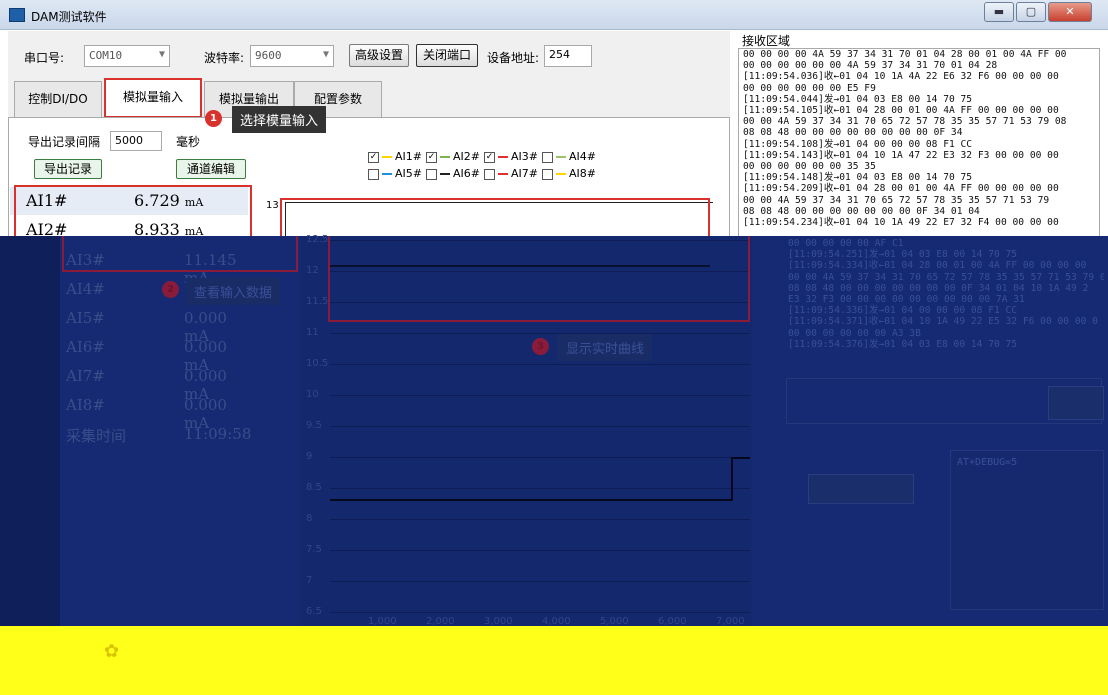 The width and height of the screenshot is (1108, 695). Describe the element at coordinates (540, 479) in the screenshot. I see `curve-ai1` at that location.